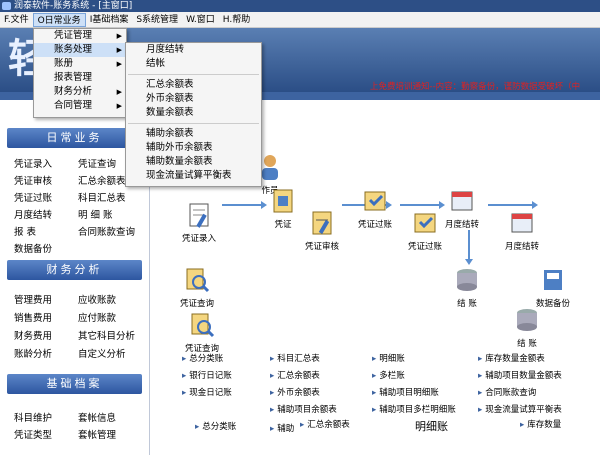 Image resolution: width=600 pixels, height=455 pixels. I want to click on menu-item-aux-balance: 辅助余额表, so click(193, 134).